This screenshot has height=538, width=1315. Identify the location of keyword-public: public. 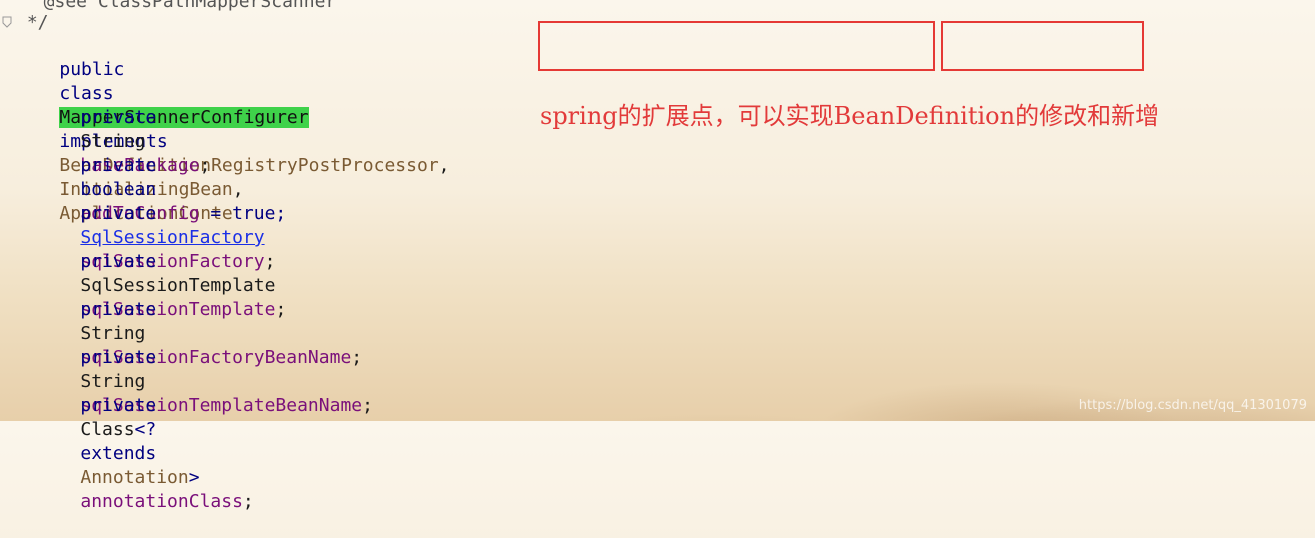
(92, 69).